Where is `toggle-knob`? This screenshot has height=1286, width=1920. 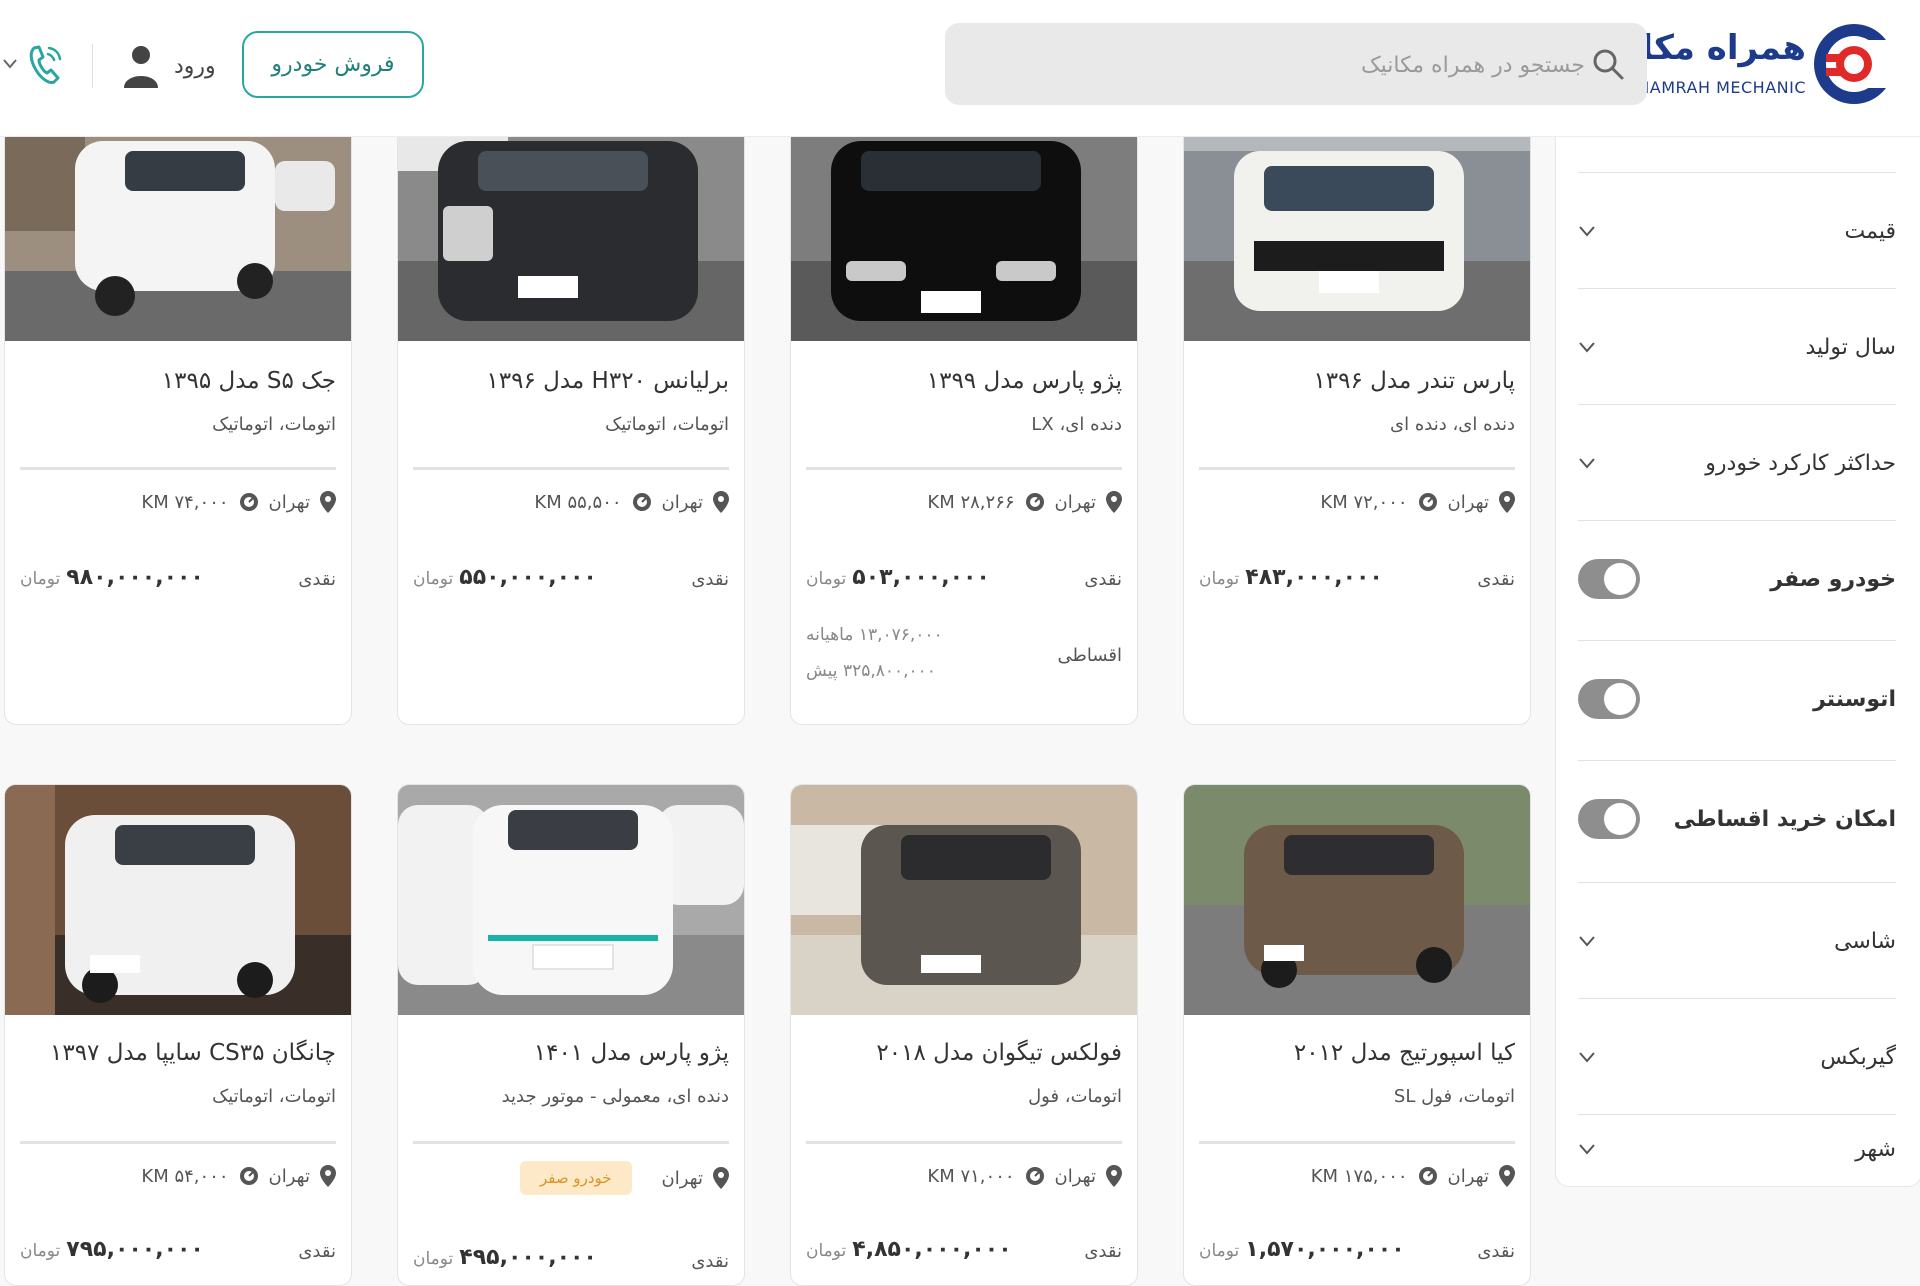 toggle-knob is located at coordinates (1620, 699).